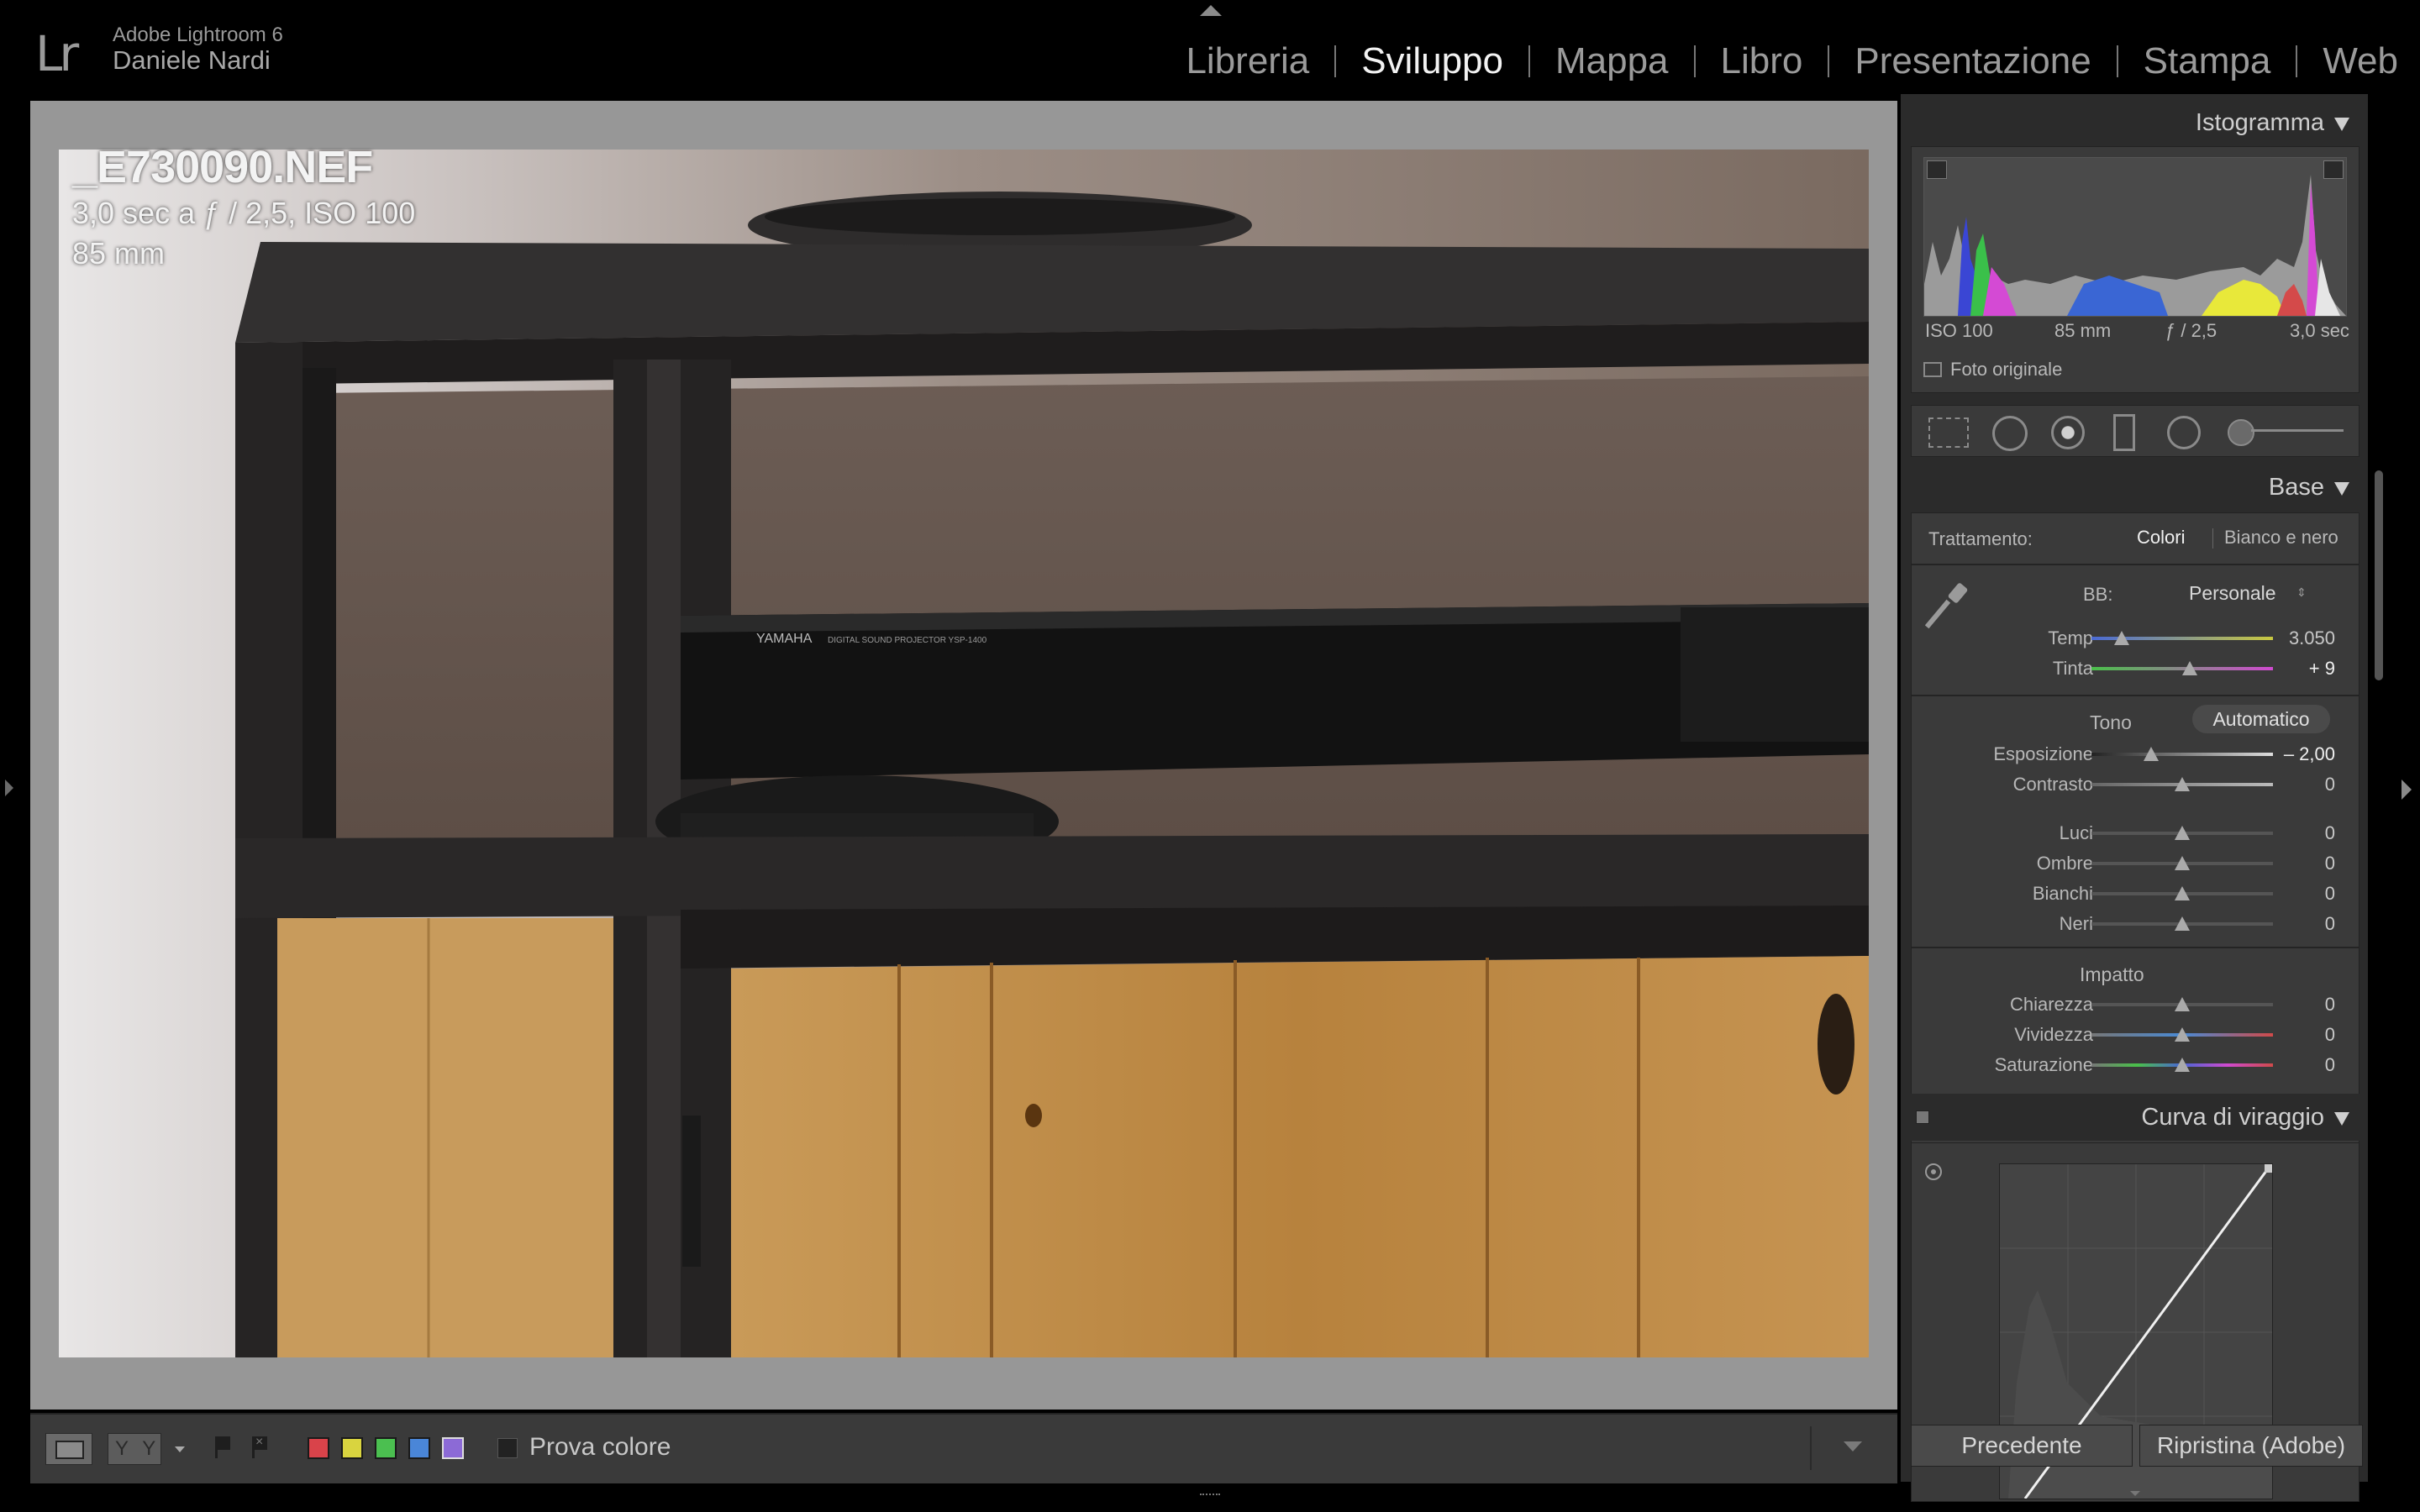  What do you see at coordinates (1211, 10) in the screenshot?
I see `top-panel-toggle-icon` at bounding box center [1211, 10].